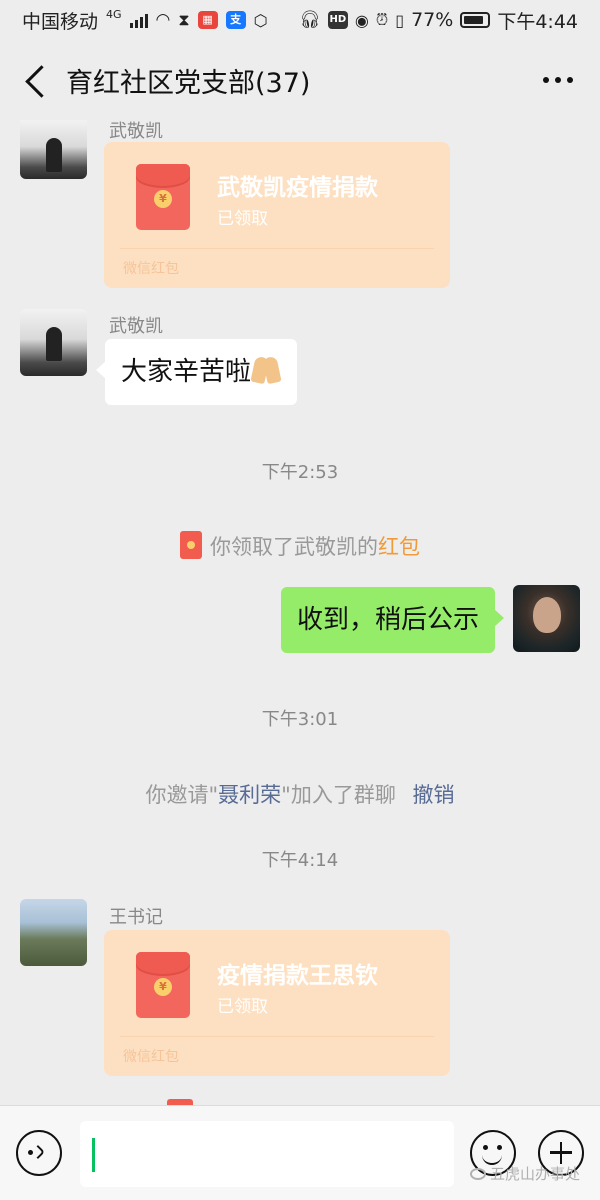 This screenshot has height=1200, width=600. I want to click on revoke-link: 撤销, so click(434, 795).